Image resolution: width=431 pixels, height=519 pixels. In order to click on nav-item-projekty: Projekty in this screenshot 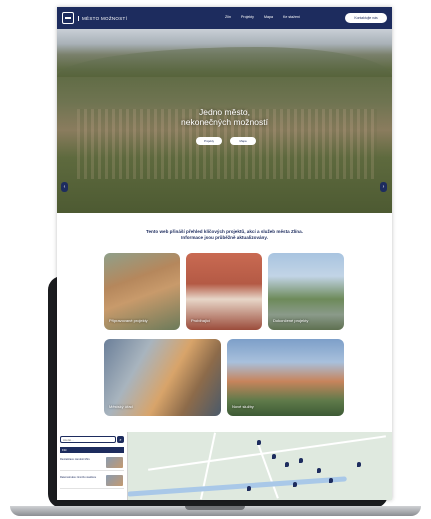, I will do `click(247, 17)`.